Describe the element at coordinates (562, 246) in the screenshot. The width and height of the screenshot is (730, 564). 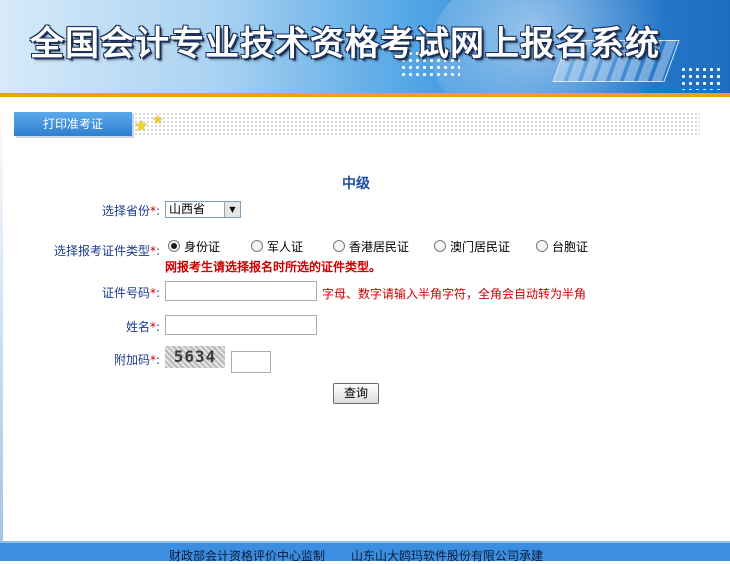
I see `id-type-option-taiwan: 台胞证` at that location.